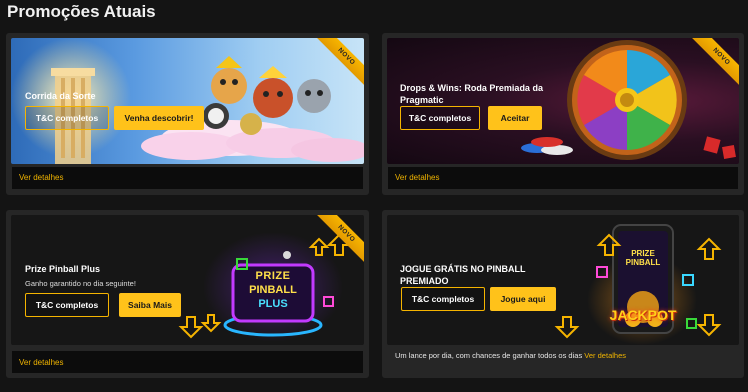 The width and height of the screenshot is (748, 392). I want to click on cta-button: Saiba Mais, so click(150, 305).